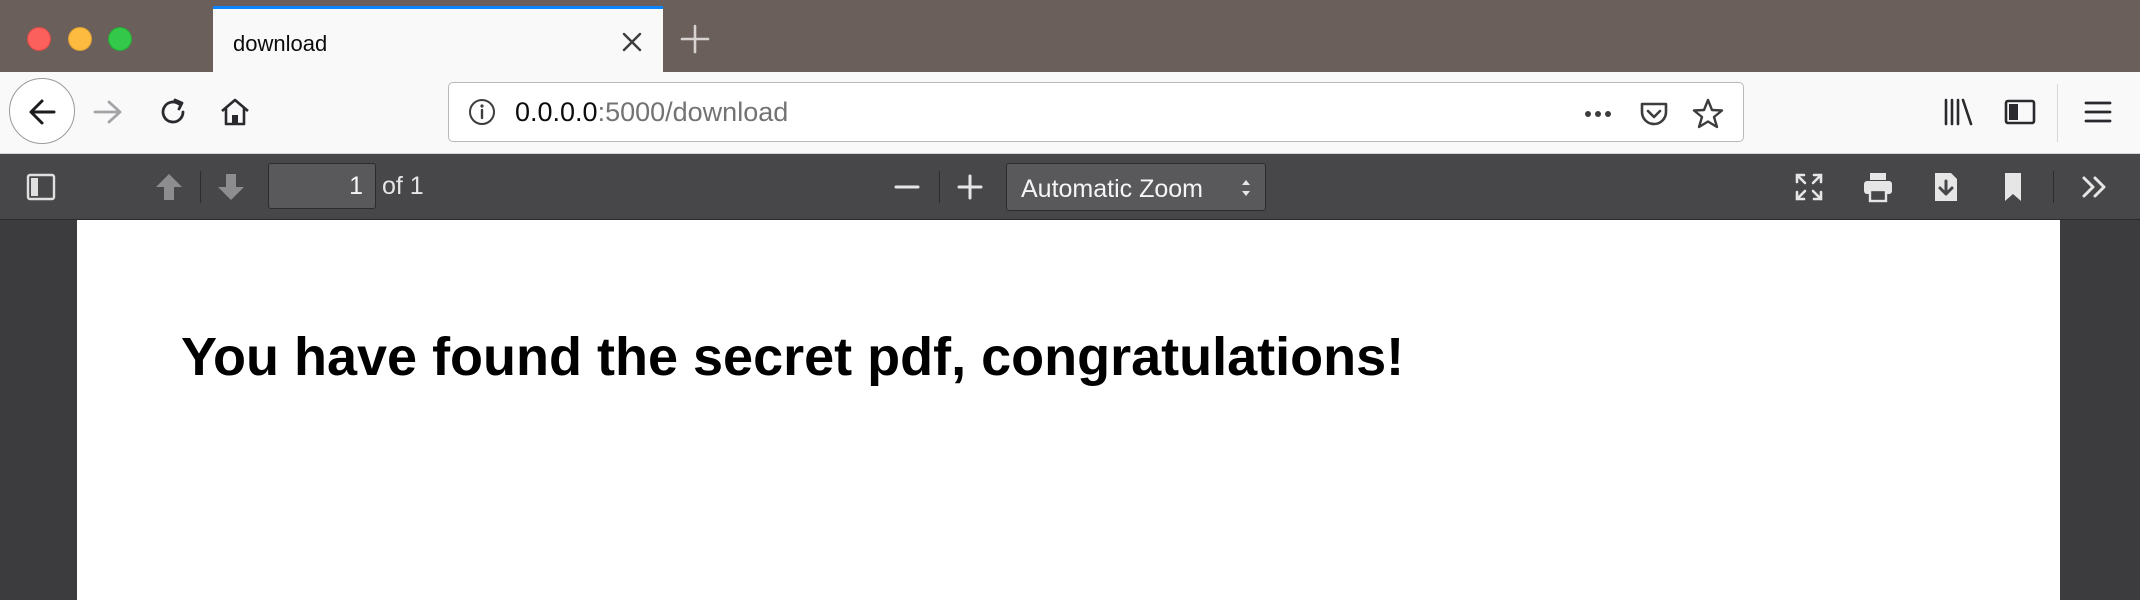 The image size is (2140, 600). Describe the element at coordinates (41, 187) in the screenshot. I see `toggle-sidebar-icon` at that location.